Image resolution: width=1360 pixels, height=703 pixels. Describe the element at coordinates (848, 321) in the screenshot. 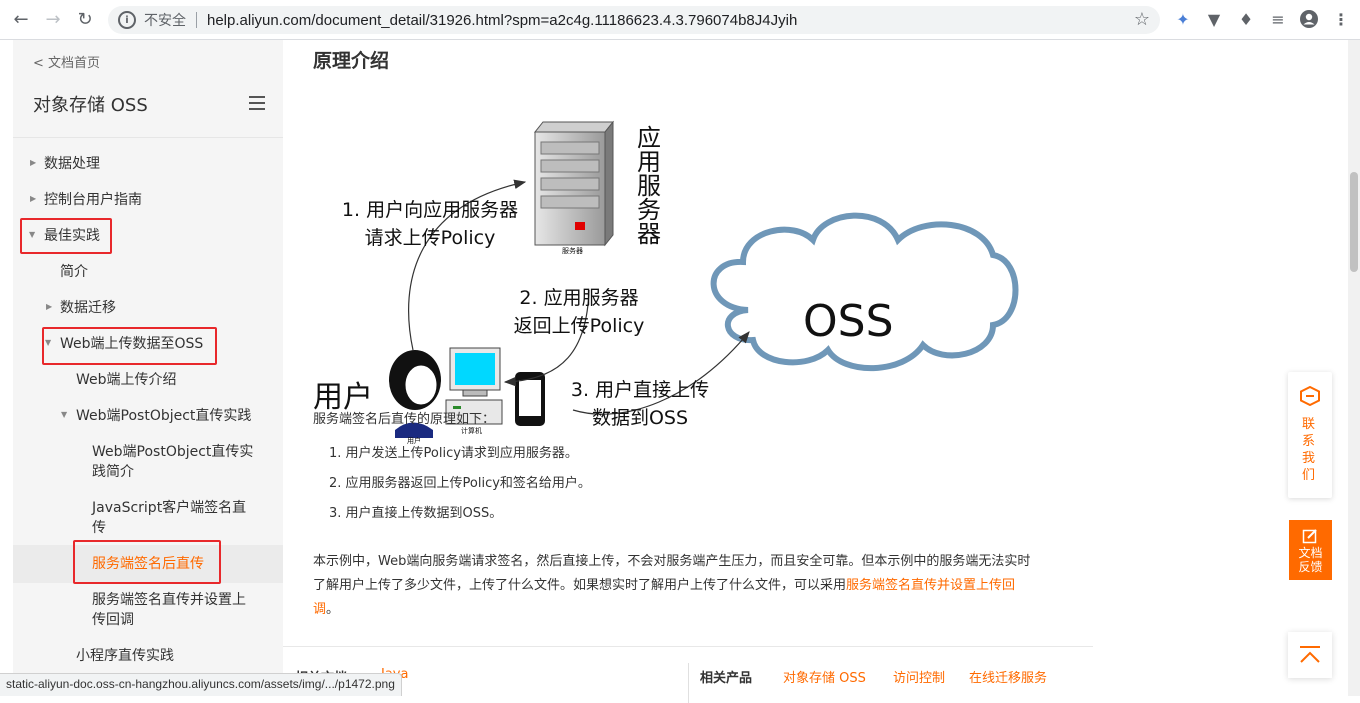

I see `oss-label: OSS` at that location.